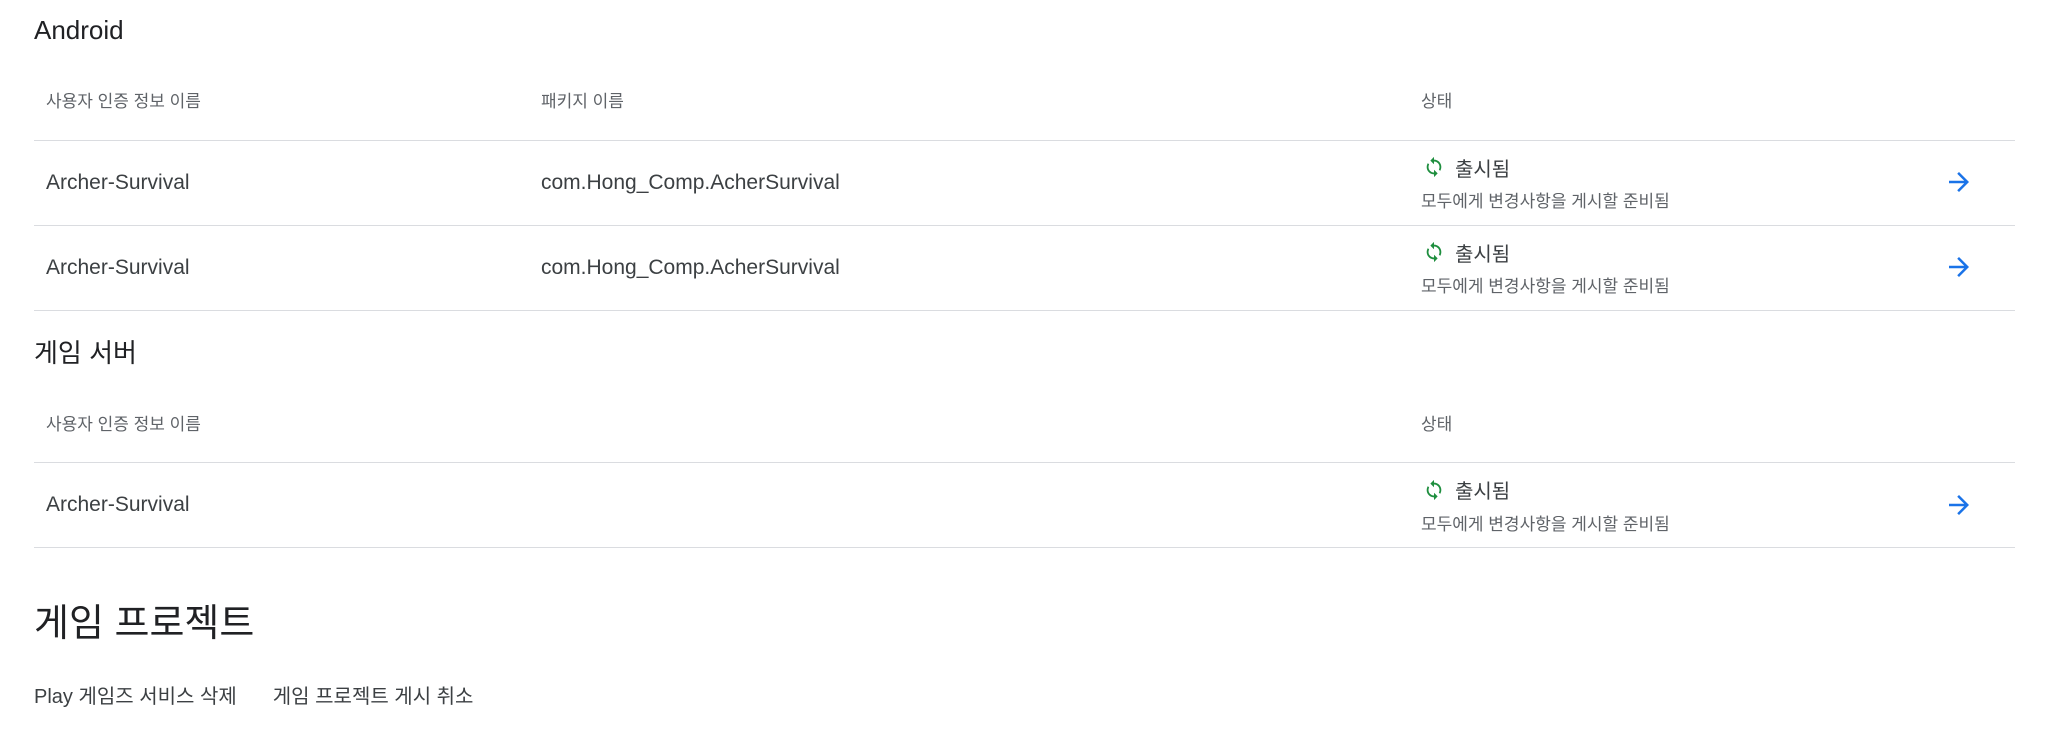 The height and width of the screenshot is (741, 2047). What do you see at coordinates (373, 694) in the screenshot?
I see `unpublish-game-project-button: 게임 프로젝트 게시 취소` at bounding box center [373, 694].